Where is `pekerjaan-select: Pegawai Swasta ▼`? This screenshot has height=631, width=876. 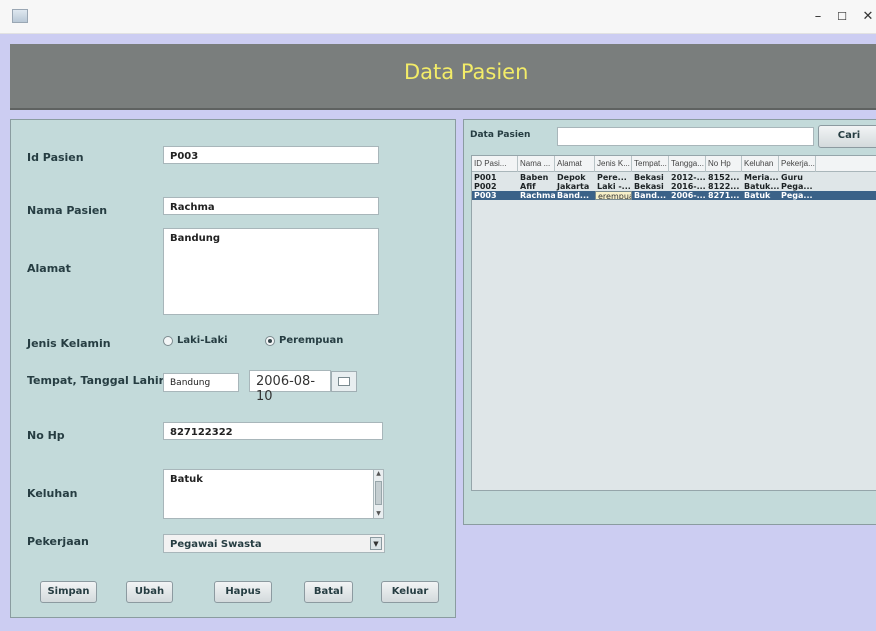 pekerjaan-select: Pegawai Swasta ▼ is located at coordinates (274, 543).